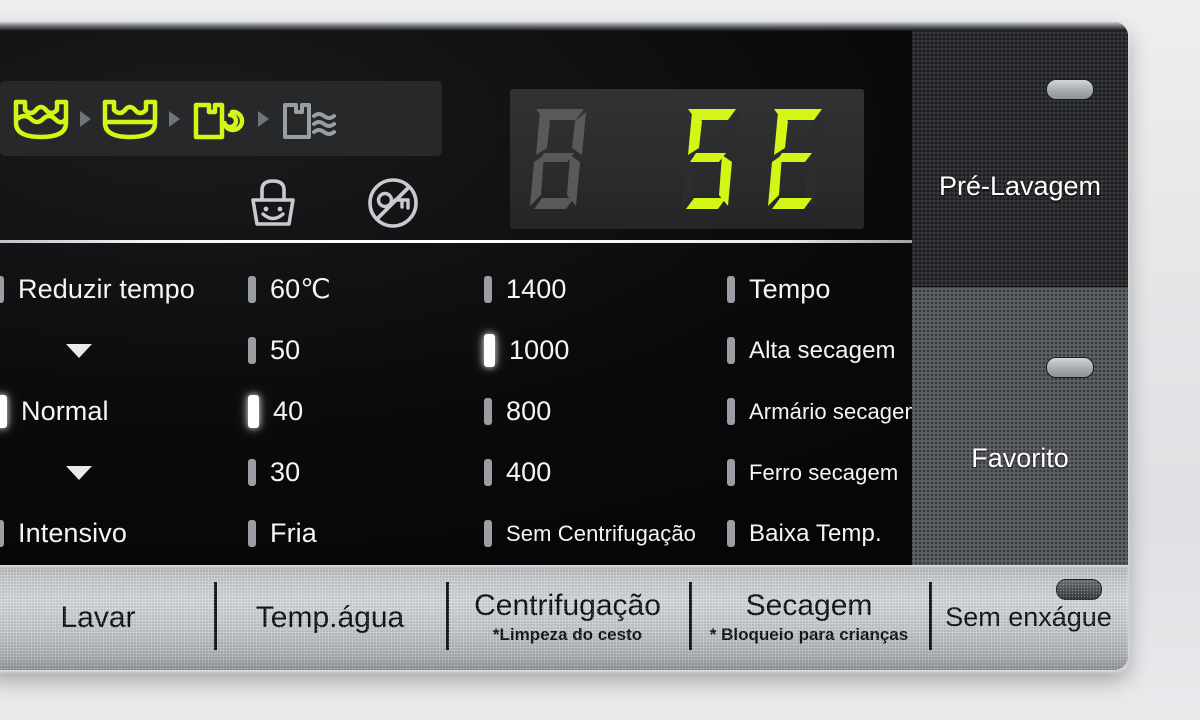 The image size is (1200, 720). I want to click on bottom-button-label: Sem enxágue, so click(1028, 617).